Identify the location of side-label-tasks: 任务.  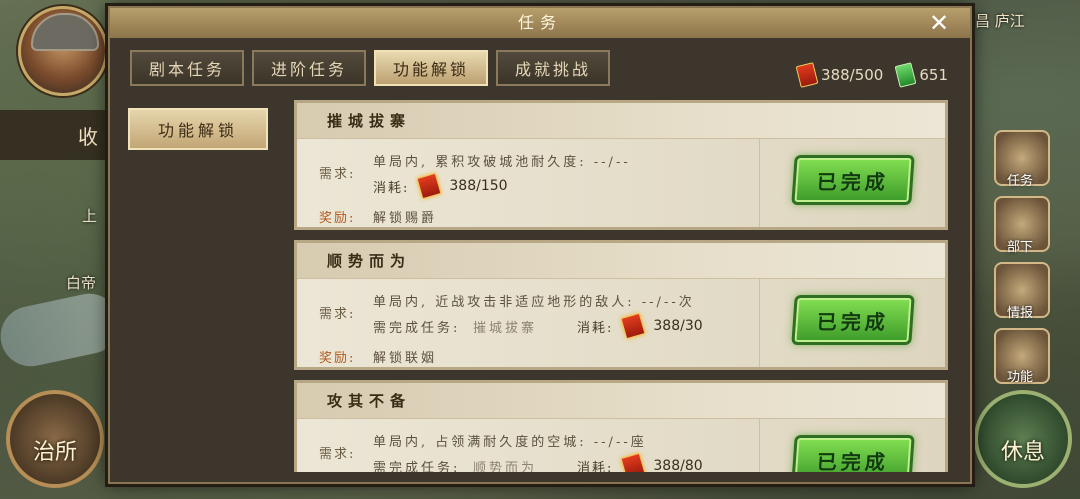
(1019, 181).